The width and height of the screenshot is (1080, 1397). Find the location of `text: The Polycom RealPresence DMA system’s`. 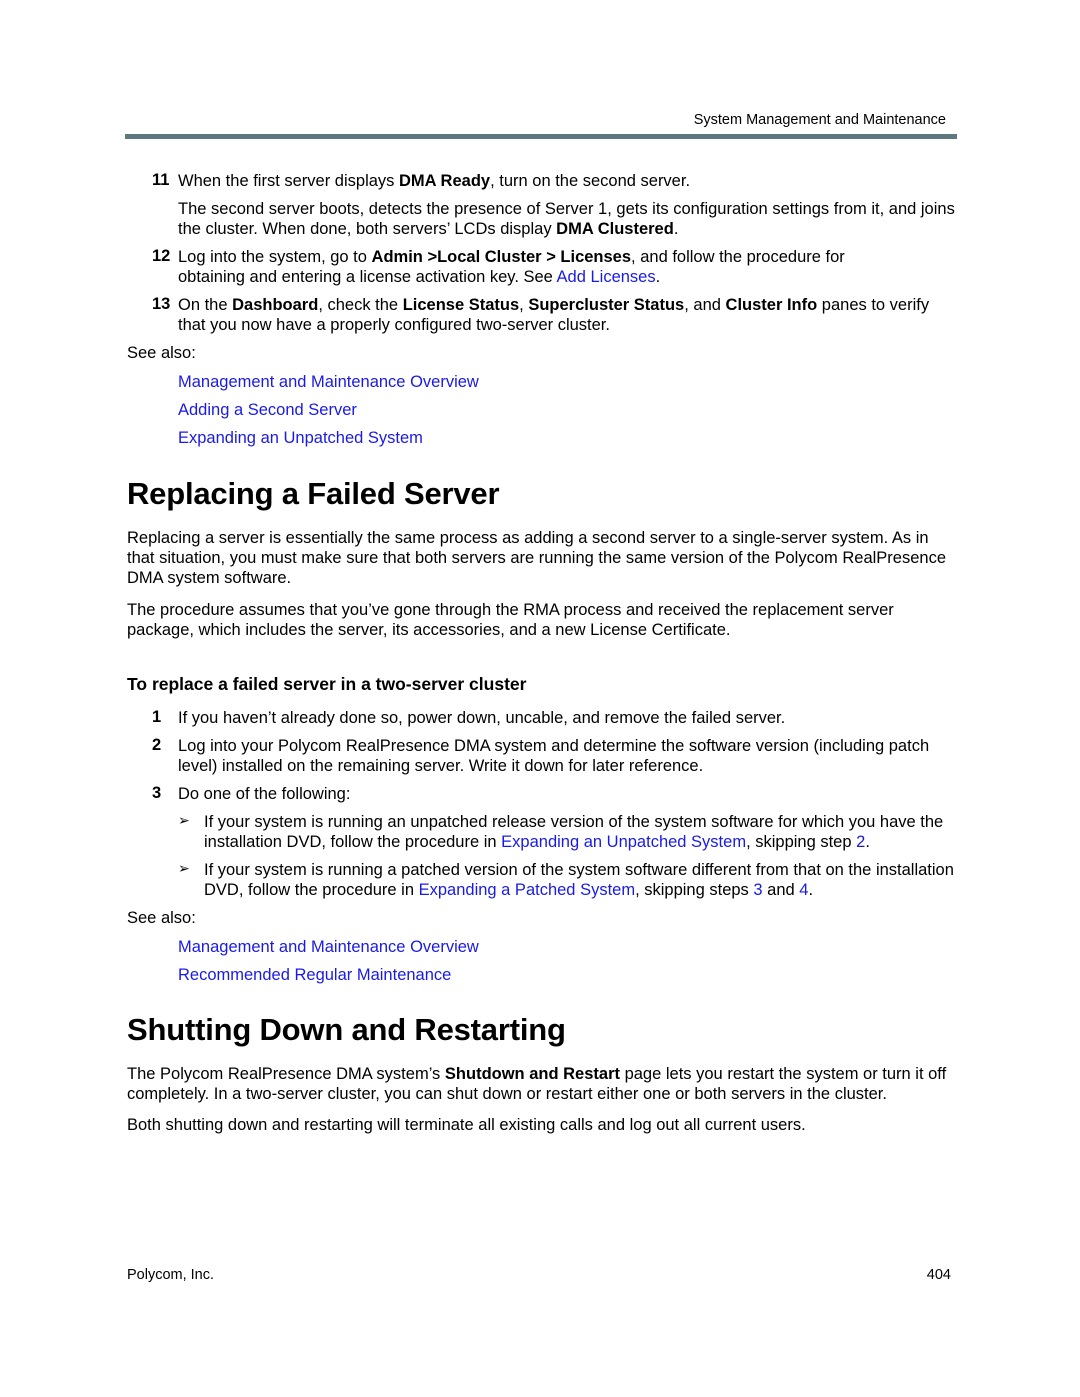

text: The Polycom RealPresence DMA system’s is located at coordinates (286, 1074).